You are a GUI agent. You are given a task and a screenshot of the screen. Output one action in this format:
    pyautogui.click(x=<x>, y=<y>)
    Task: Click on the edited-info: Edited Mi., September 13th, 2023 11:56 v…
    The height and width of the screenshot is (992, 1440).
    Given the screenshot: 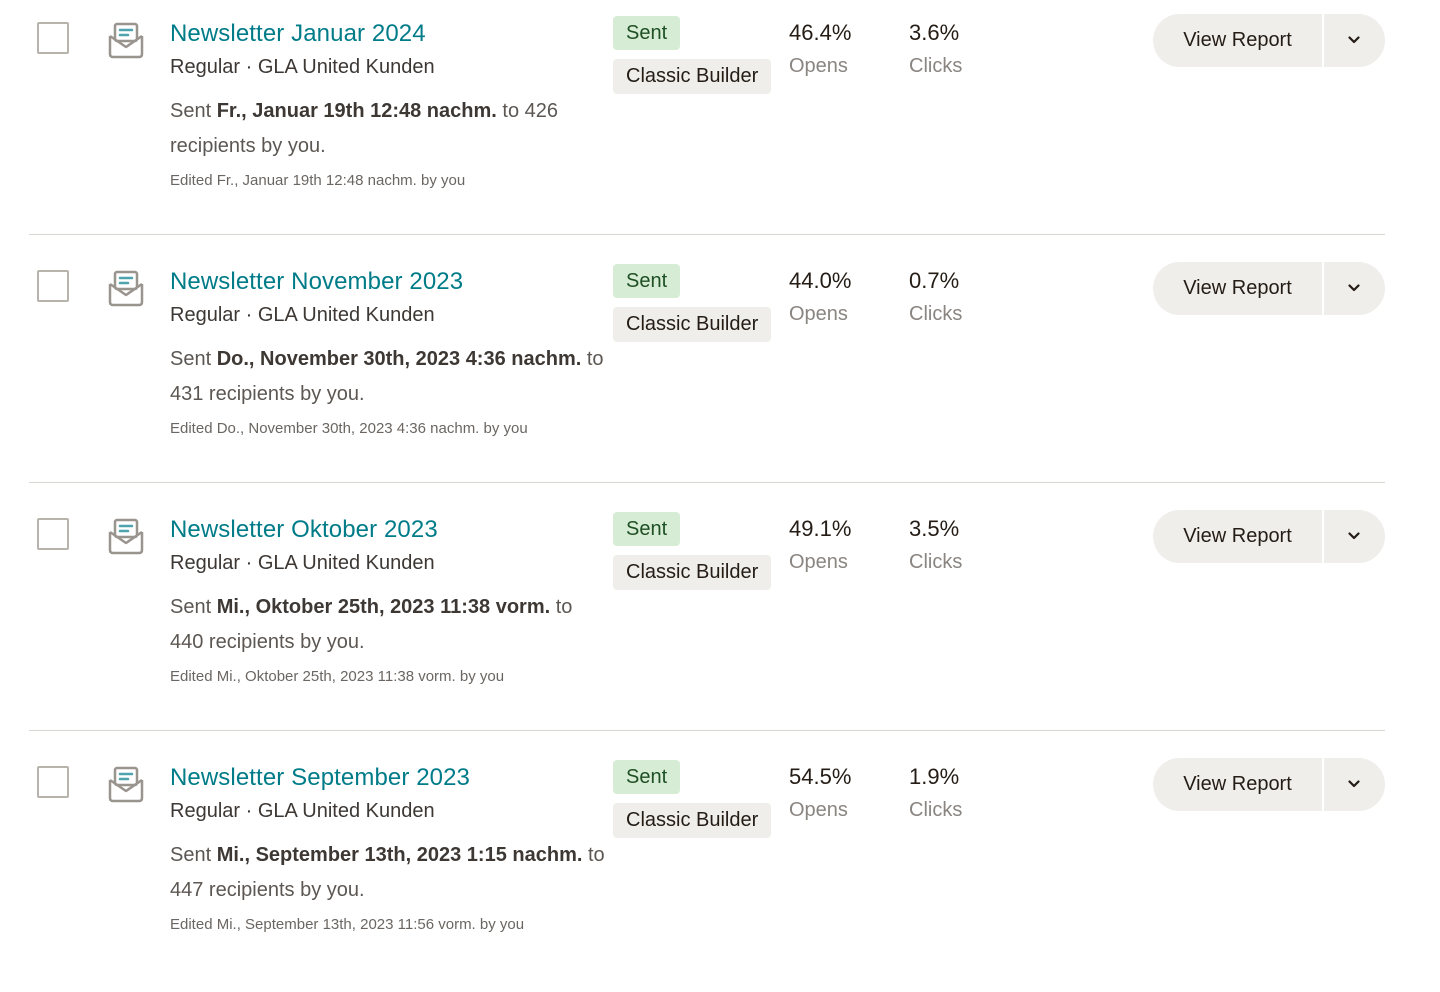 What is the action you would take?
    pyautogui.click(x=347, y=924)
    